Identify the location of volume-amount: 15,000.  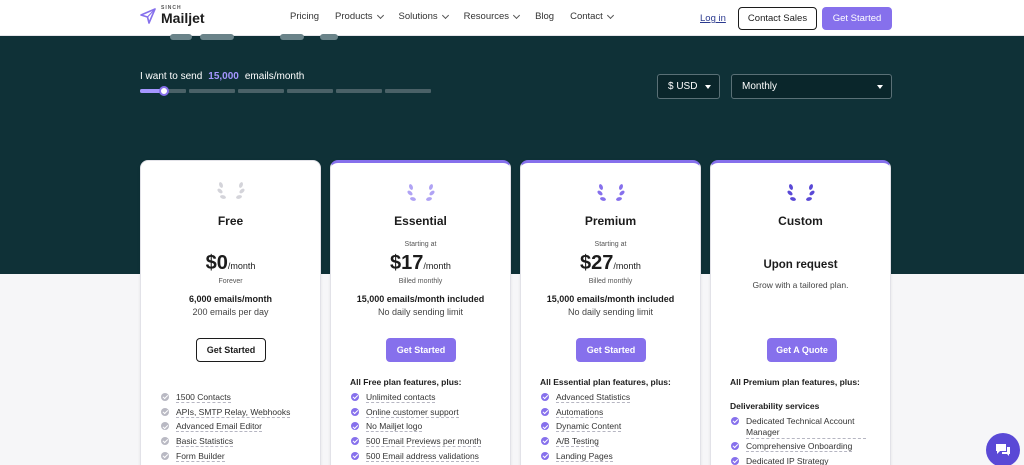
(223, 76).